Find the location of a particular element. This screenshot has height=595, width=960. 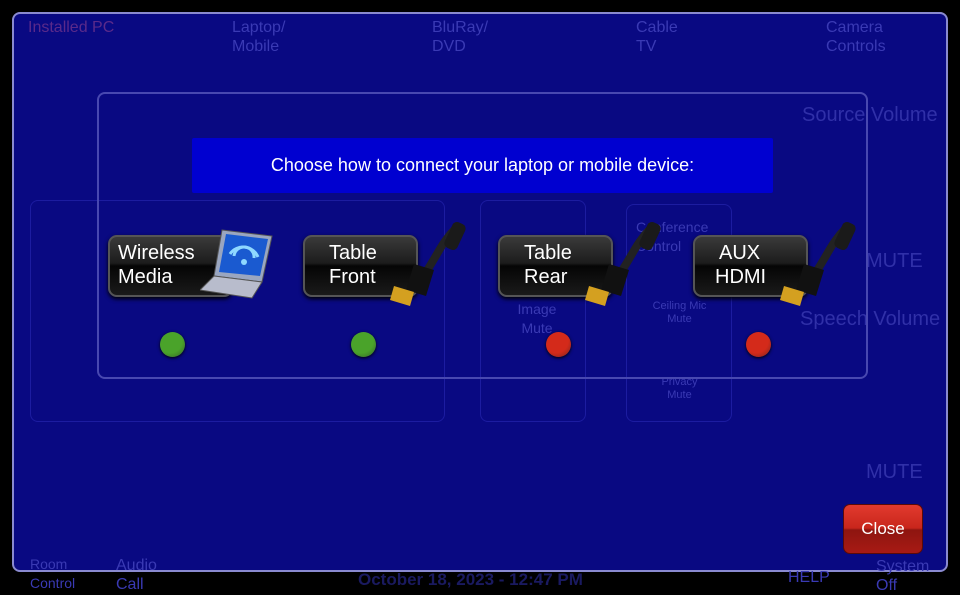

help-button: HELP is located at coordinates (809, 577).